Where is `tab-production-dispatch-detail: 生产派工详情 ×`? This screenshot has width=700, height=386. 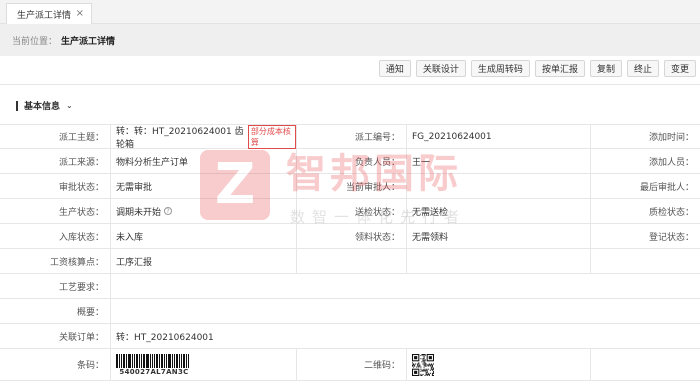
tab-production-dispatch-detail: 生产派工详情 × is located at coordinates (49, 13).